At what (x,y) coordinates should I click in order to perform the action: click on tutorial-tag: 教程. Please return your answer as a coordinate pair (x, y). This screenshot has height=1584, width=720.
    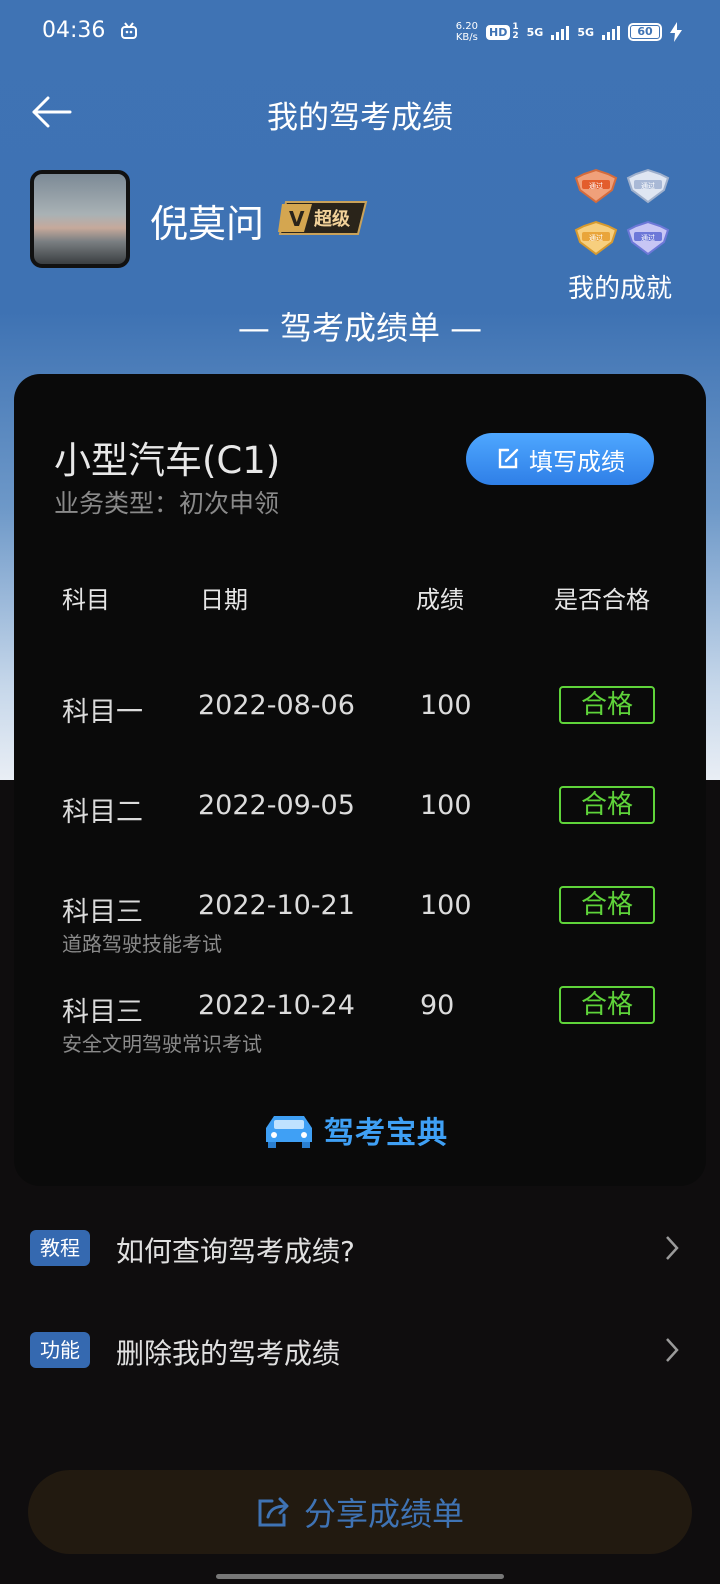
    Looking at the image, I should click on (60, 1248).